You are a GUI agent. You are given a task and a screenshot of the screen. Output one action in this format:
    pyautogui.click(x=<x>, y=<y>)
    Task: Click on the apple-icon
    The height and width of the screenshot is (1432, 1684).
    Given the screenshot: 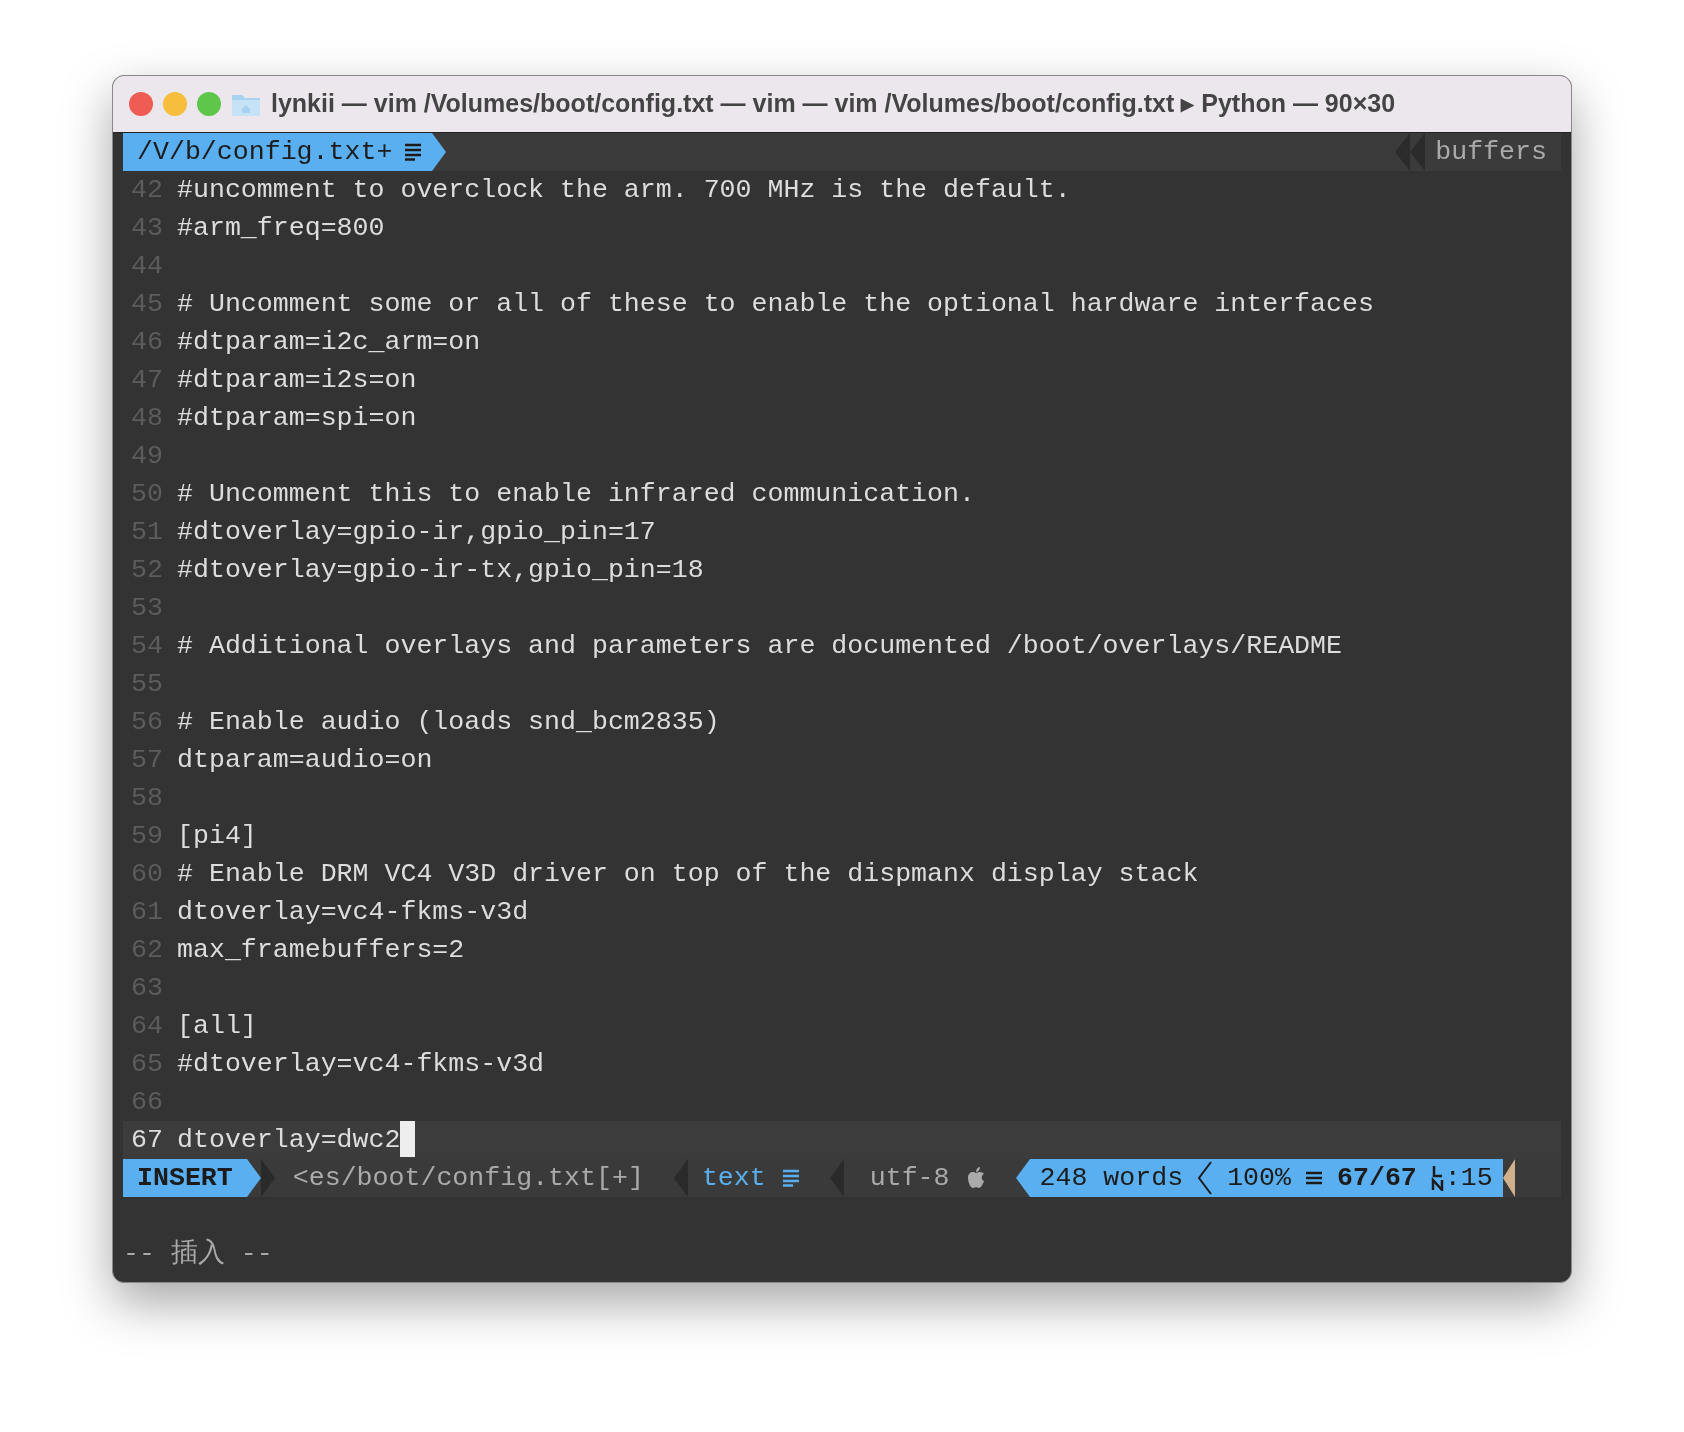 What is the action you would take?
    pyautogui.click(x=975, y=1178)
    